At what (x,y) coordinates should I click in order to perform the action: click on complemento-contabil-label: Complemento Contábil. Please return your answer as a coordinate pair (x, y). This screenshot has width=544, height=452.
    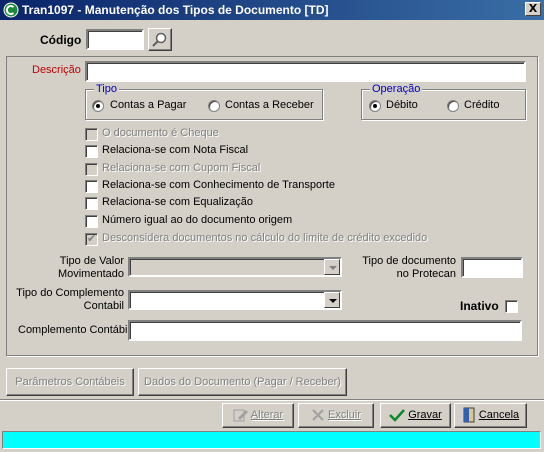
    Looking at the image, I should click on (74, 330).